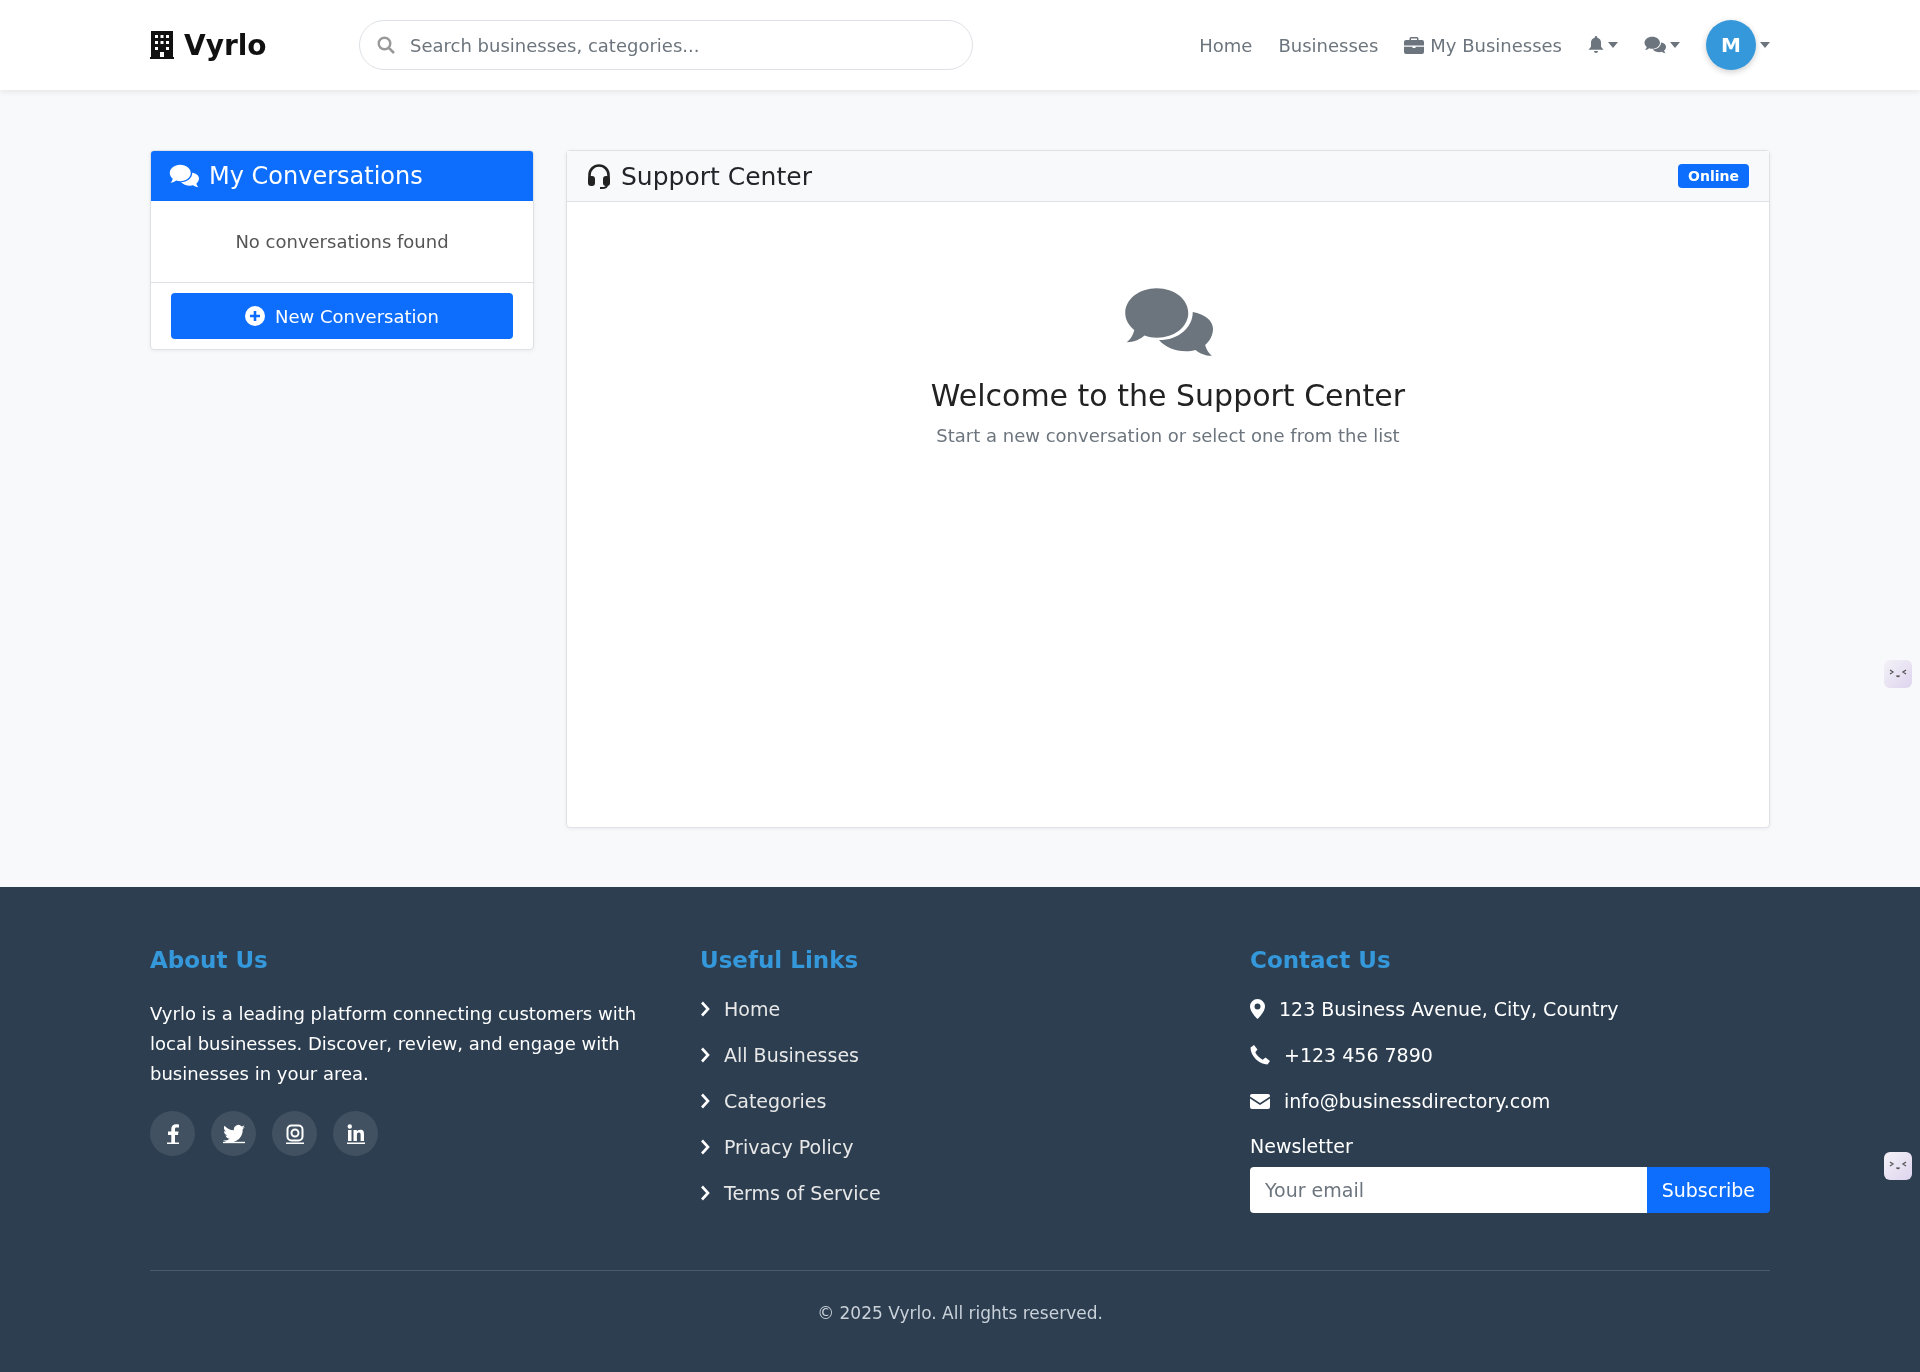 The width and height of the screenshot is (1920, 1372). I want to click on nav-link: My Businesses, so click(1483, 45).